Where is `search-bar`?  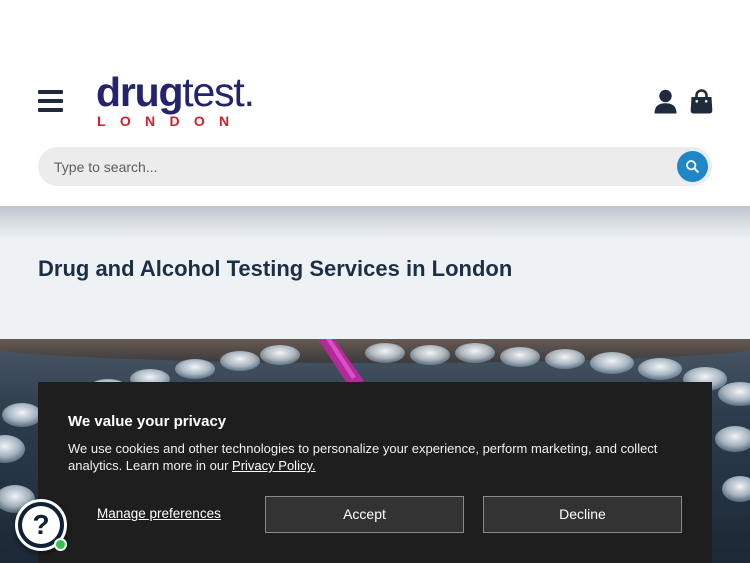 search-bar is located at coordinates (375, 166).